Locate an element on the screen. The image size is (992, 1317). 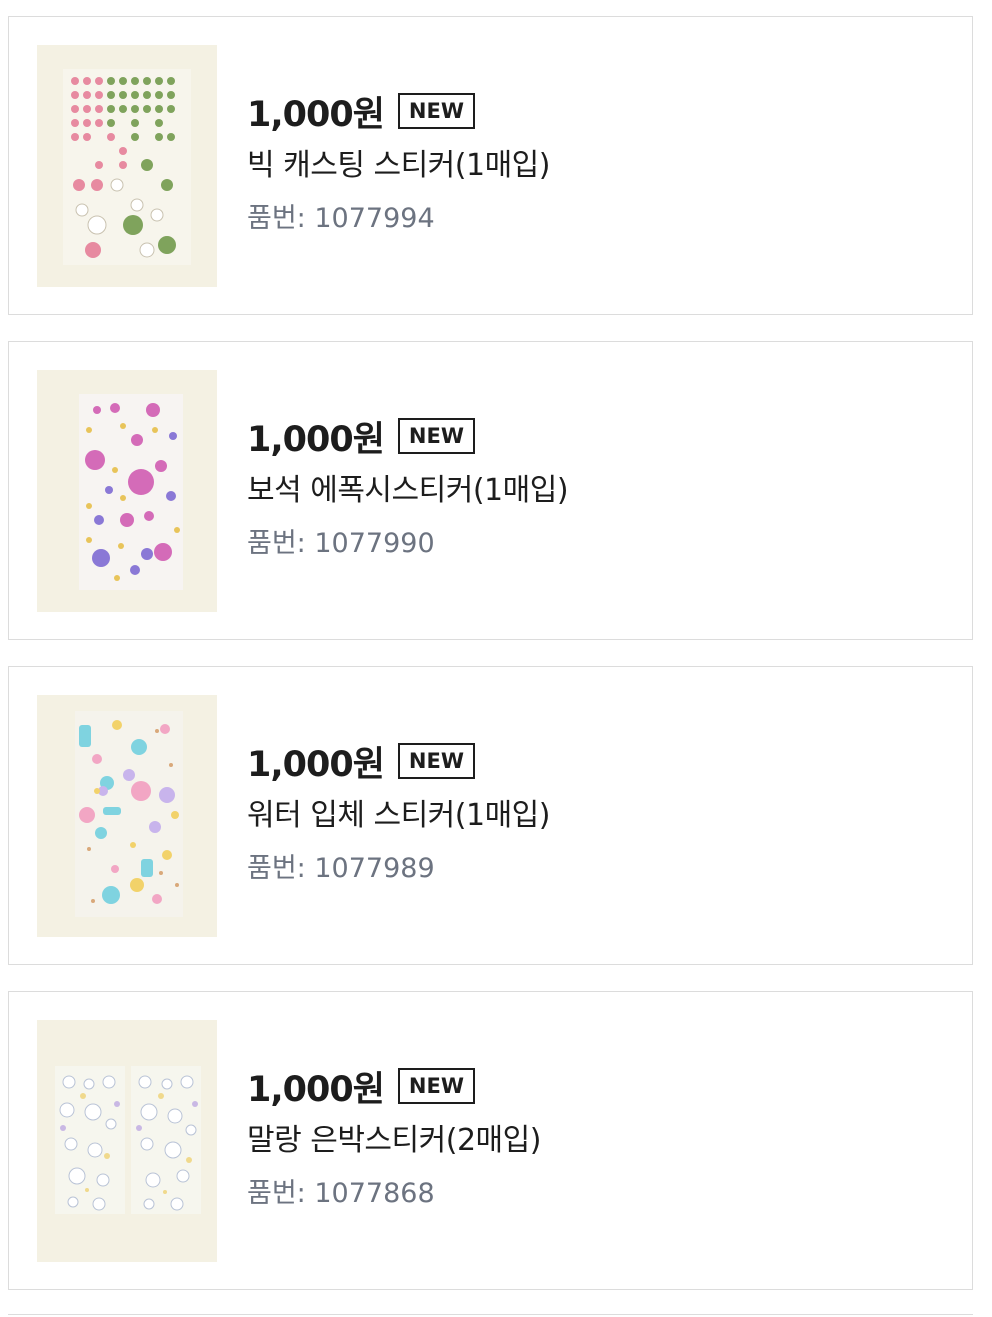
product-code: 품번: 1077989 is located at coordinates (398, 869).